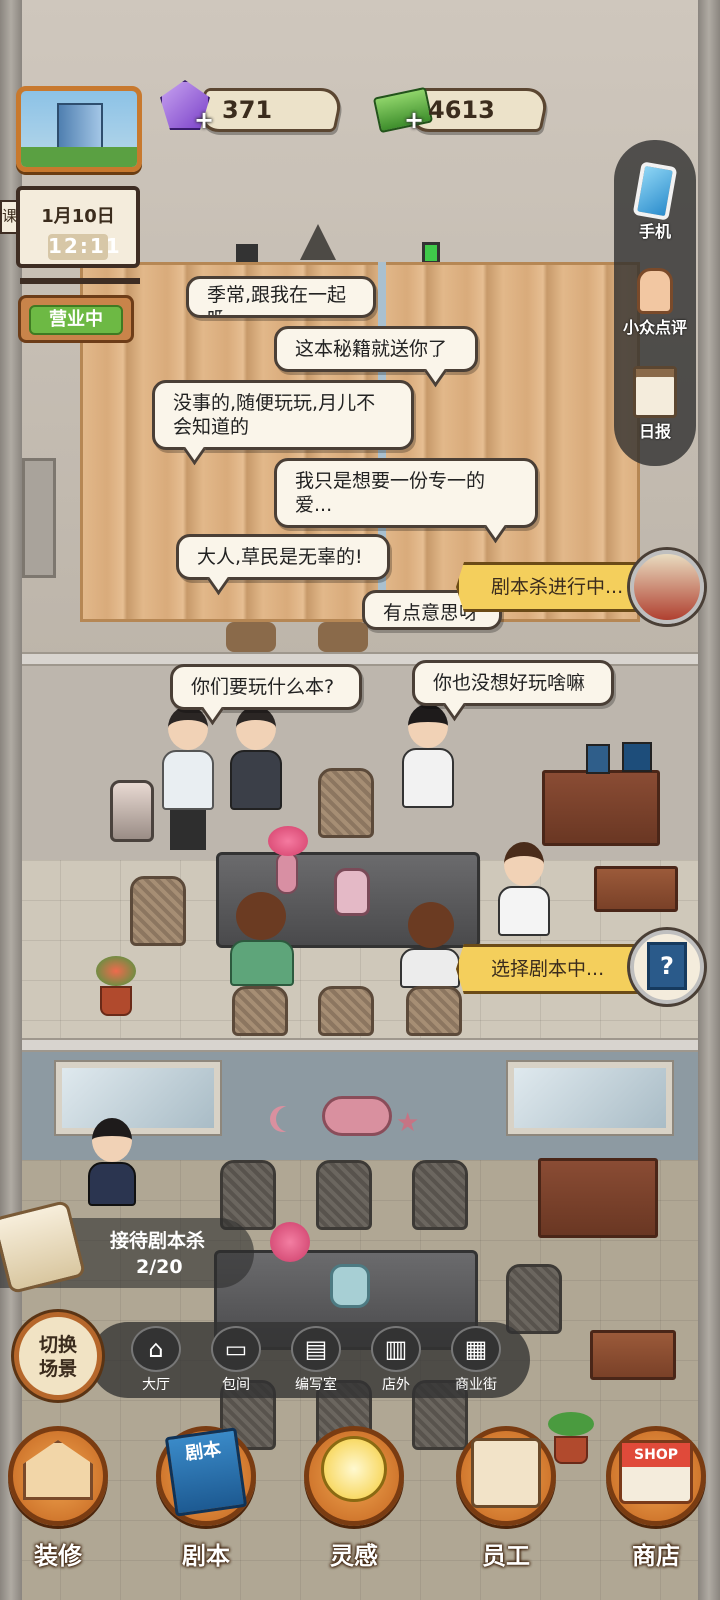 This screenshot has width=720, height=1600. What do you see at coordinates (506, 1556) in the screenshot?
I see `nav-label: 员工` at bounding box center [506, 1556].